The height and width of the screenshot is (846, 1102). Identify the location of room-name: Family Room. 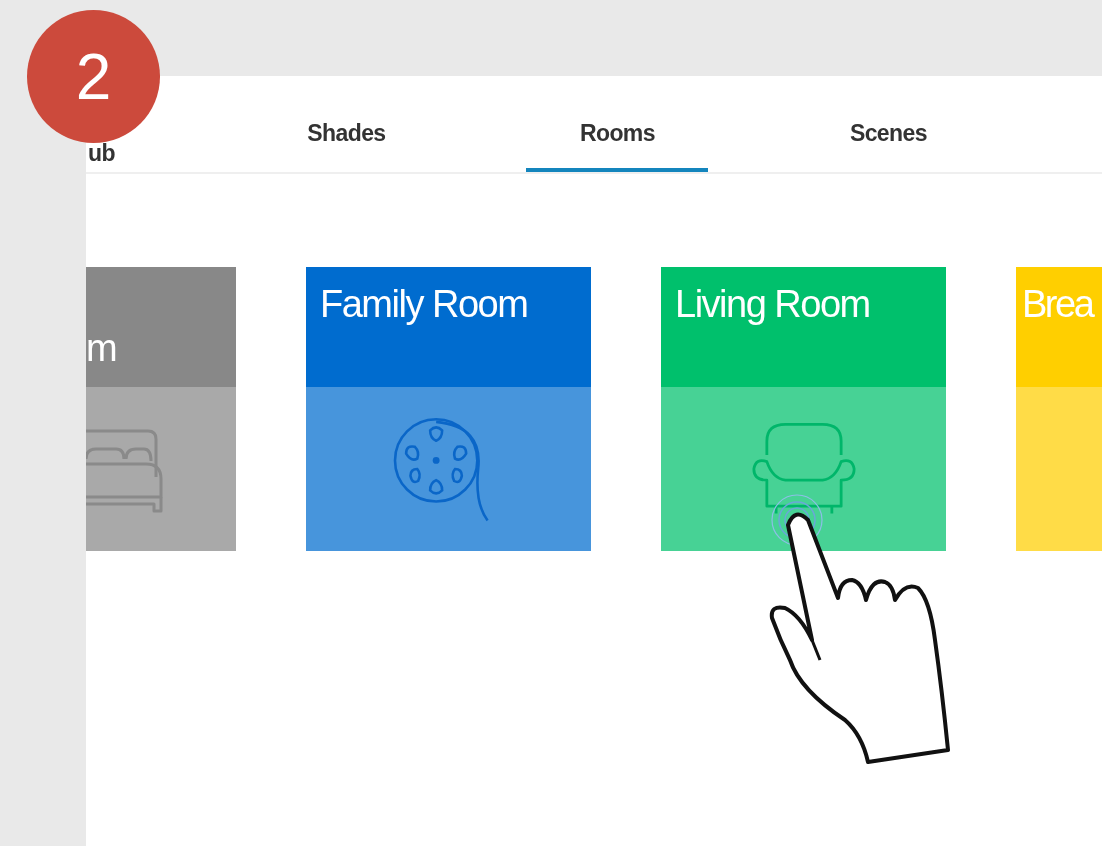
(424, 304).